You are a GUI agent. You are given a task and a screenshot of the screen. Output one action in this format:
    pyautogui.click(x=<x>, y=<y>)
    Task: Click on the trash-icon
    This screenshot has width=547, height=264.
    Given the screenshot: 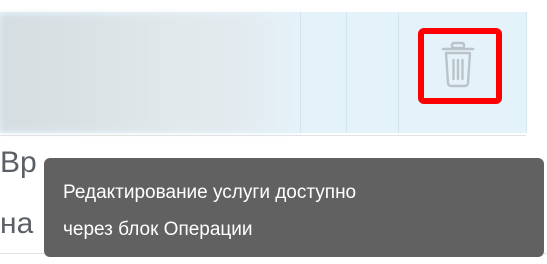 What is the action you would take?
    pyautogui.click(x=458, y=64)
    